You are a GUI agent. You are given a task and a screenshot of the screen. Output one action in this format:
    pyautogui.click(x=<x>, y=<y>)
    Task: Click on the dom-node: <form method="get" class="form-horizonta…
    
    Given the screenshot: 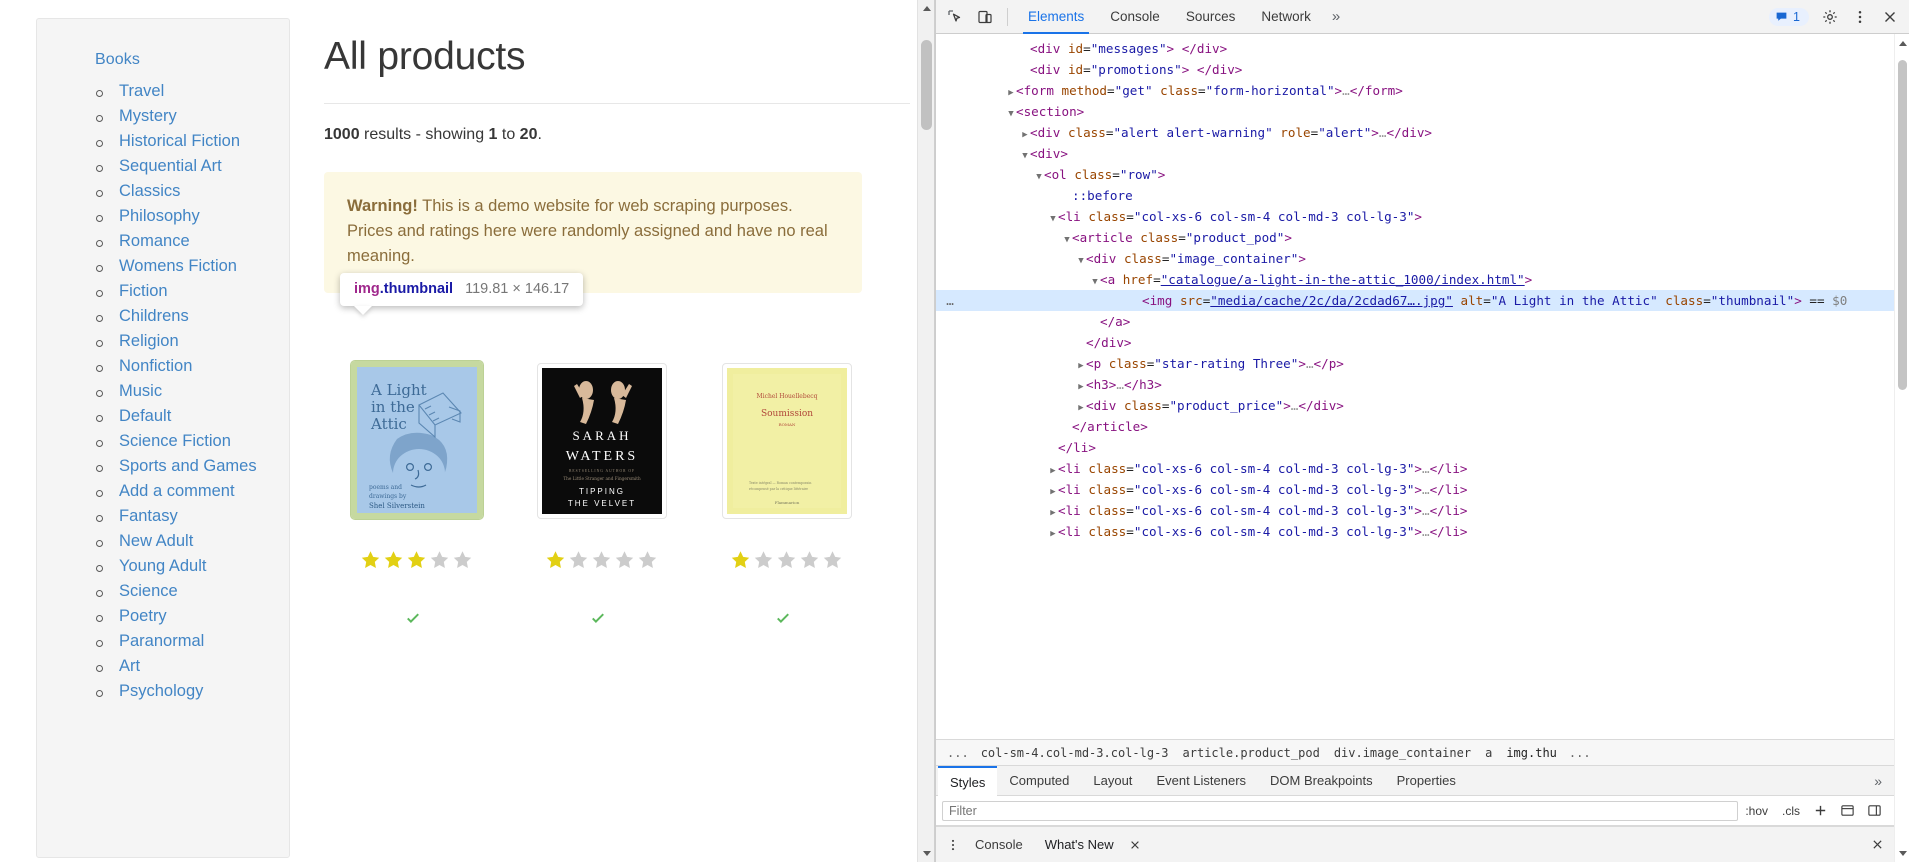 What is the action you would take?
    pyautogui.click(x=1415, y=90)
    